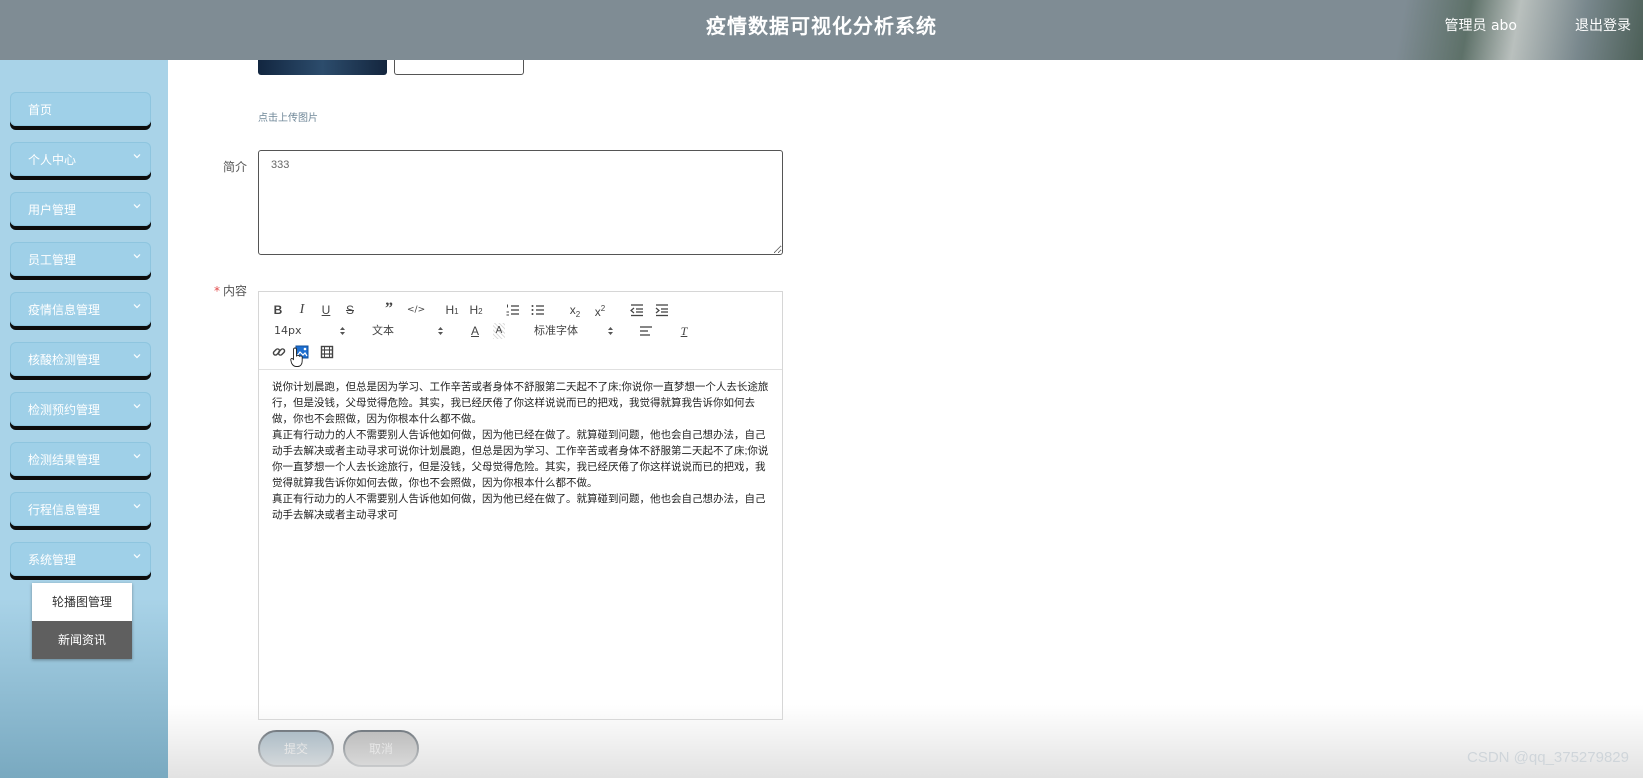  I want to click on system-management-submenu: 轮播图管理 新闻资讯, so click(82, 621).